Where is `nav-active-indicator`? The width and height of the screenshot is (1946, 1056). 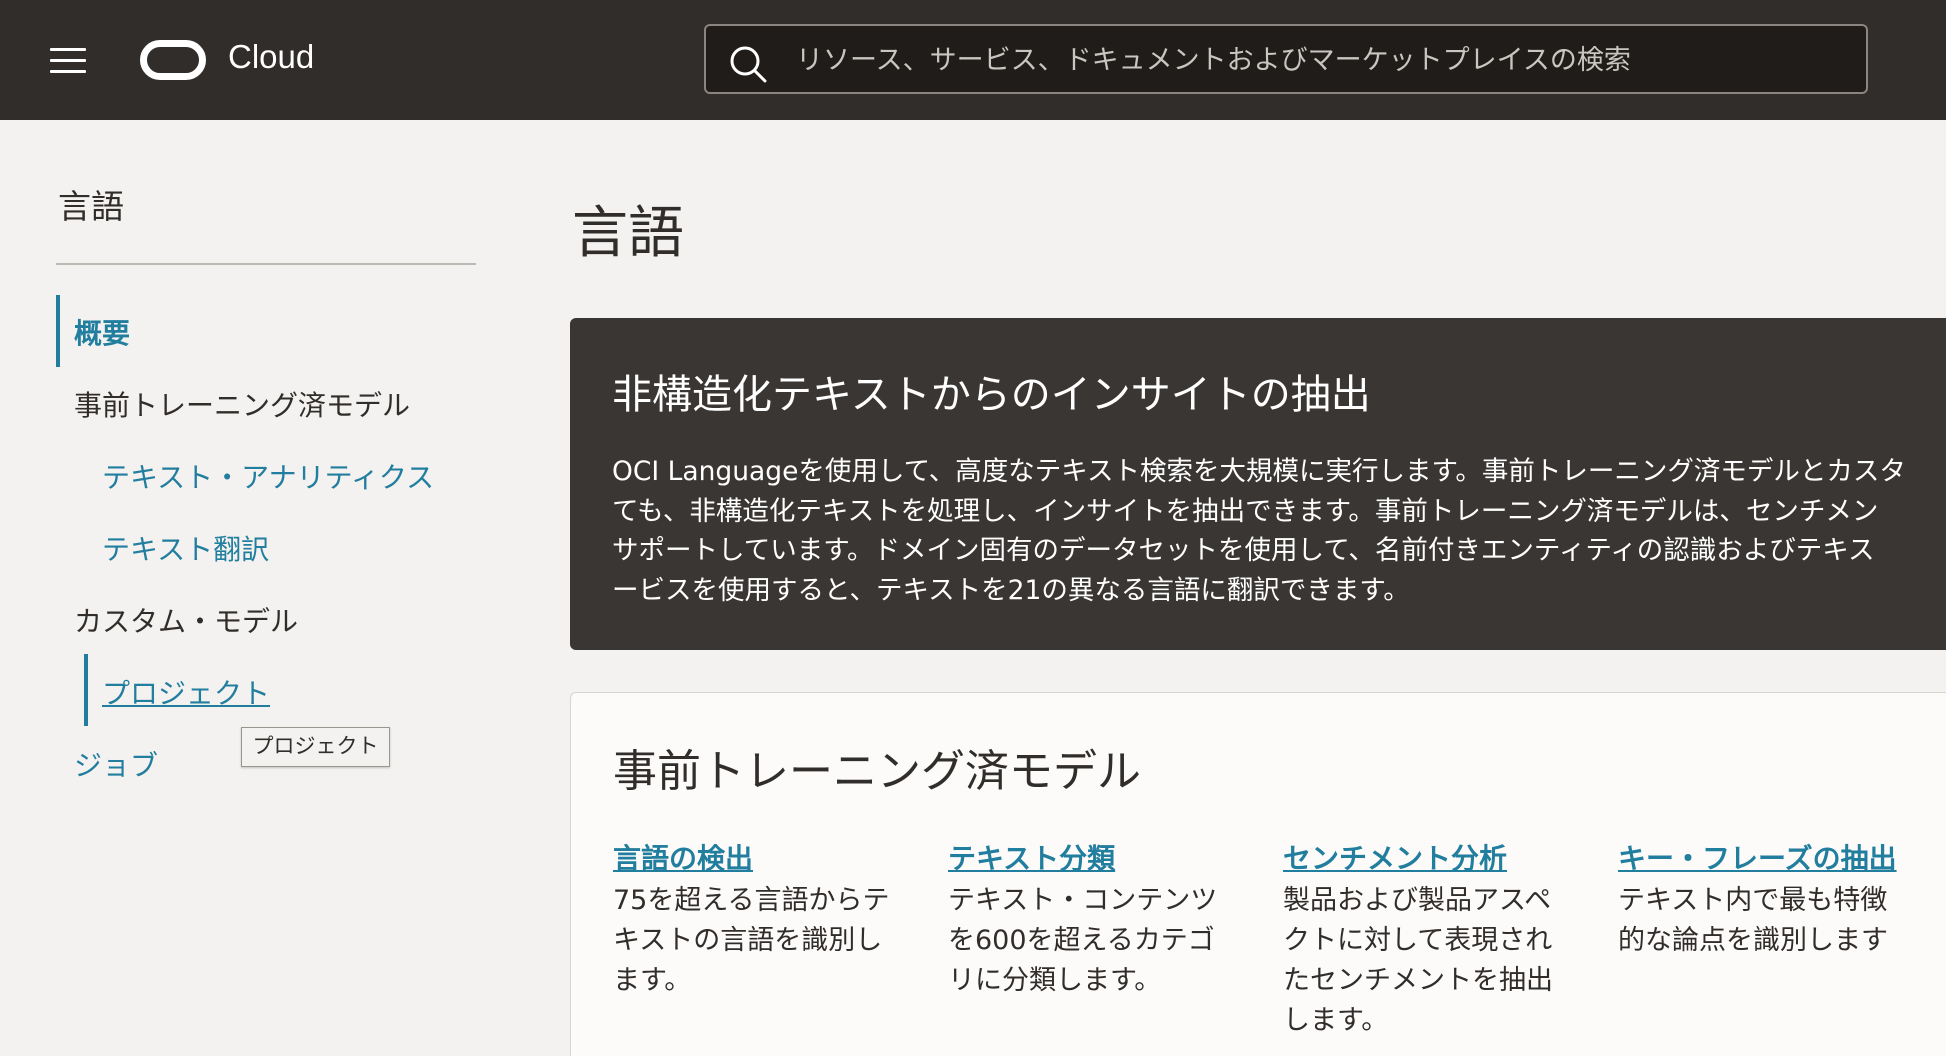
nav-active-indicator is located at coordinates (58, 331).